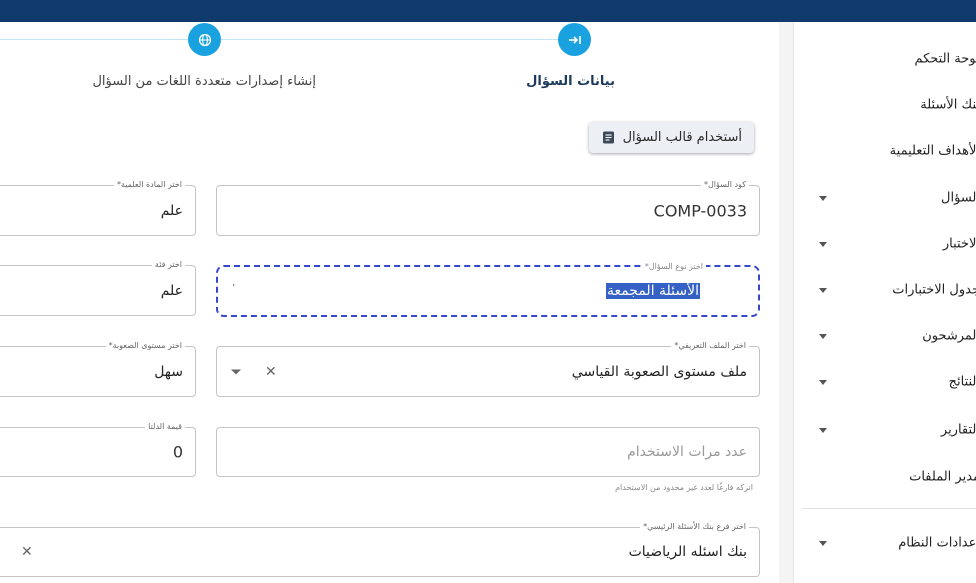 The height and width of the screenshot is (583, 976). What do you see at coordinates (885, 543) in the screenshot?
I see `sidebar-item-system-settings: إعدادات النظام` at bounding box center [885, 543].